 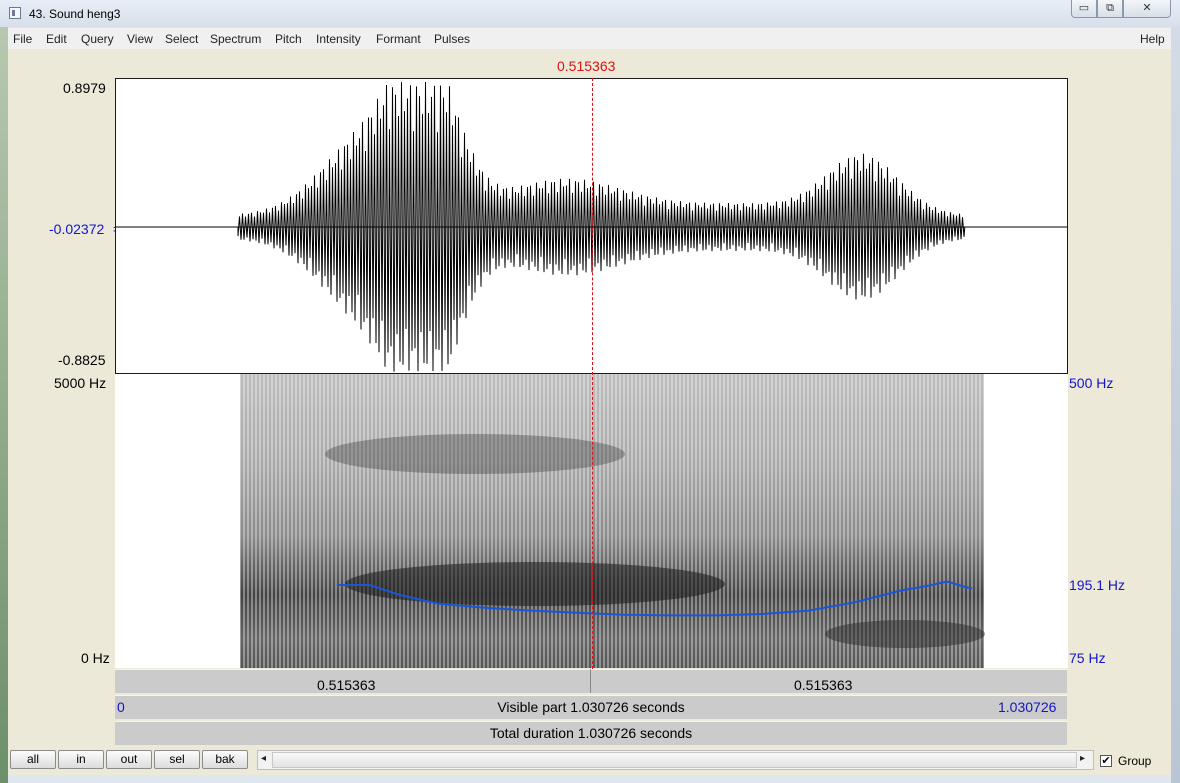 What do you see at coordinates (56, 39) in the screenshot?
I see `menu-edit: Edit` at bounding box center [56, 39].